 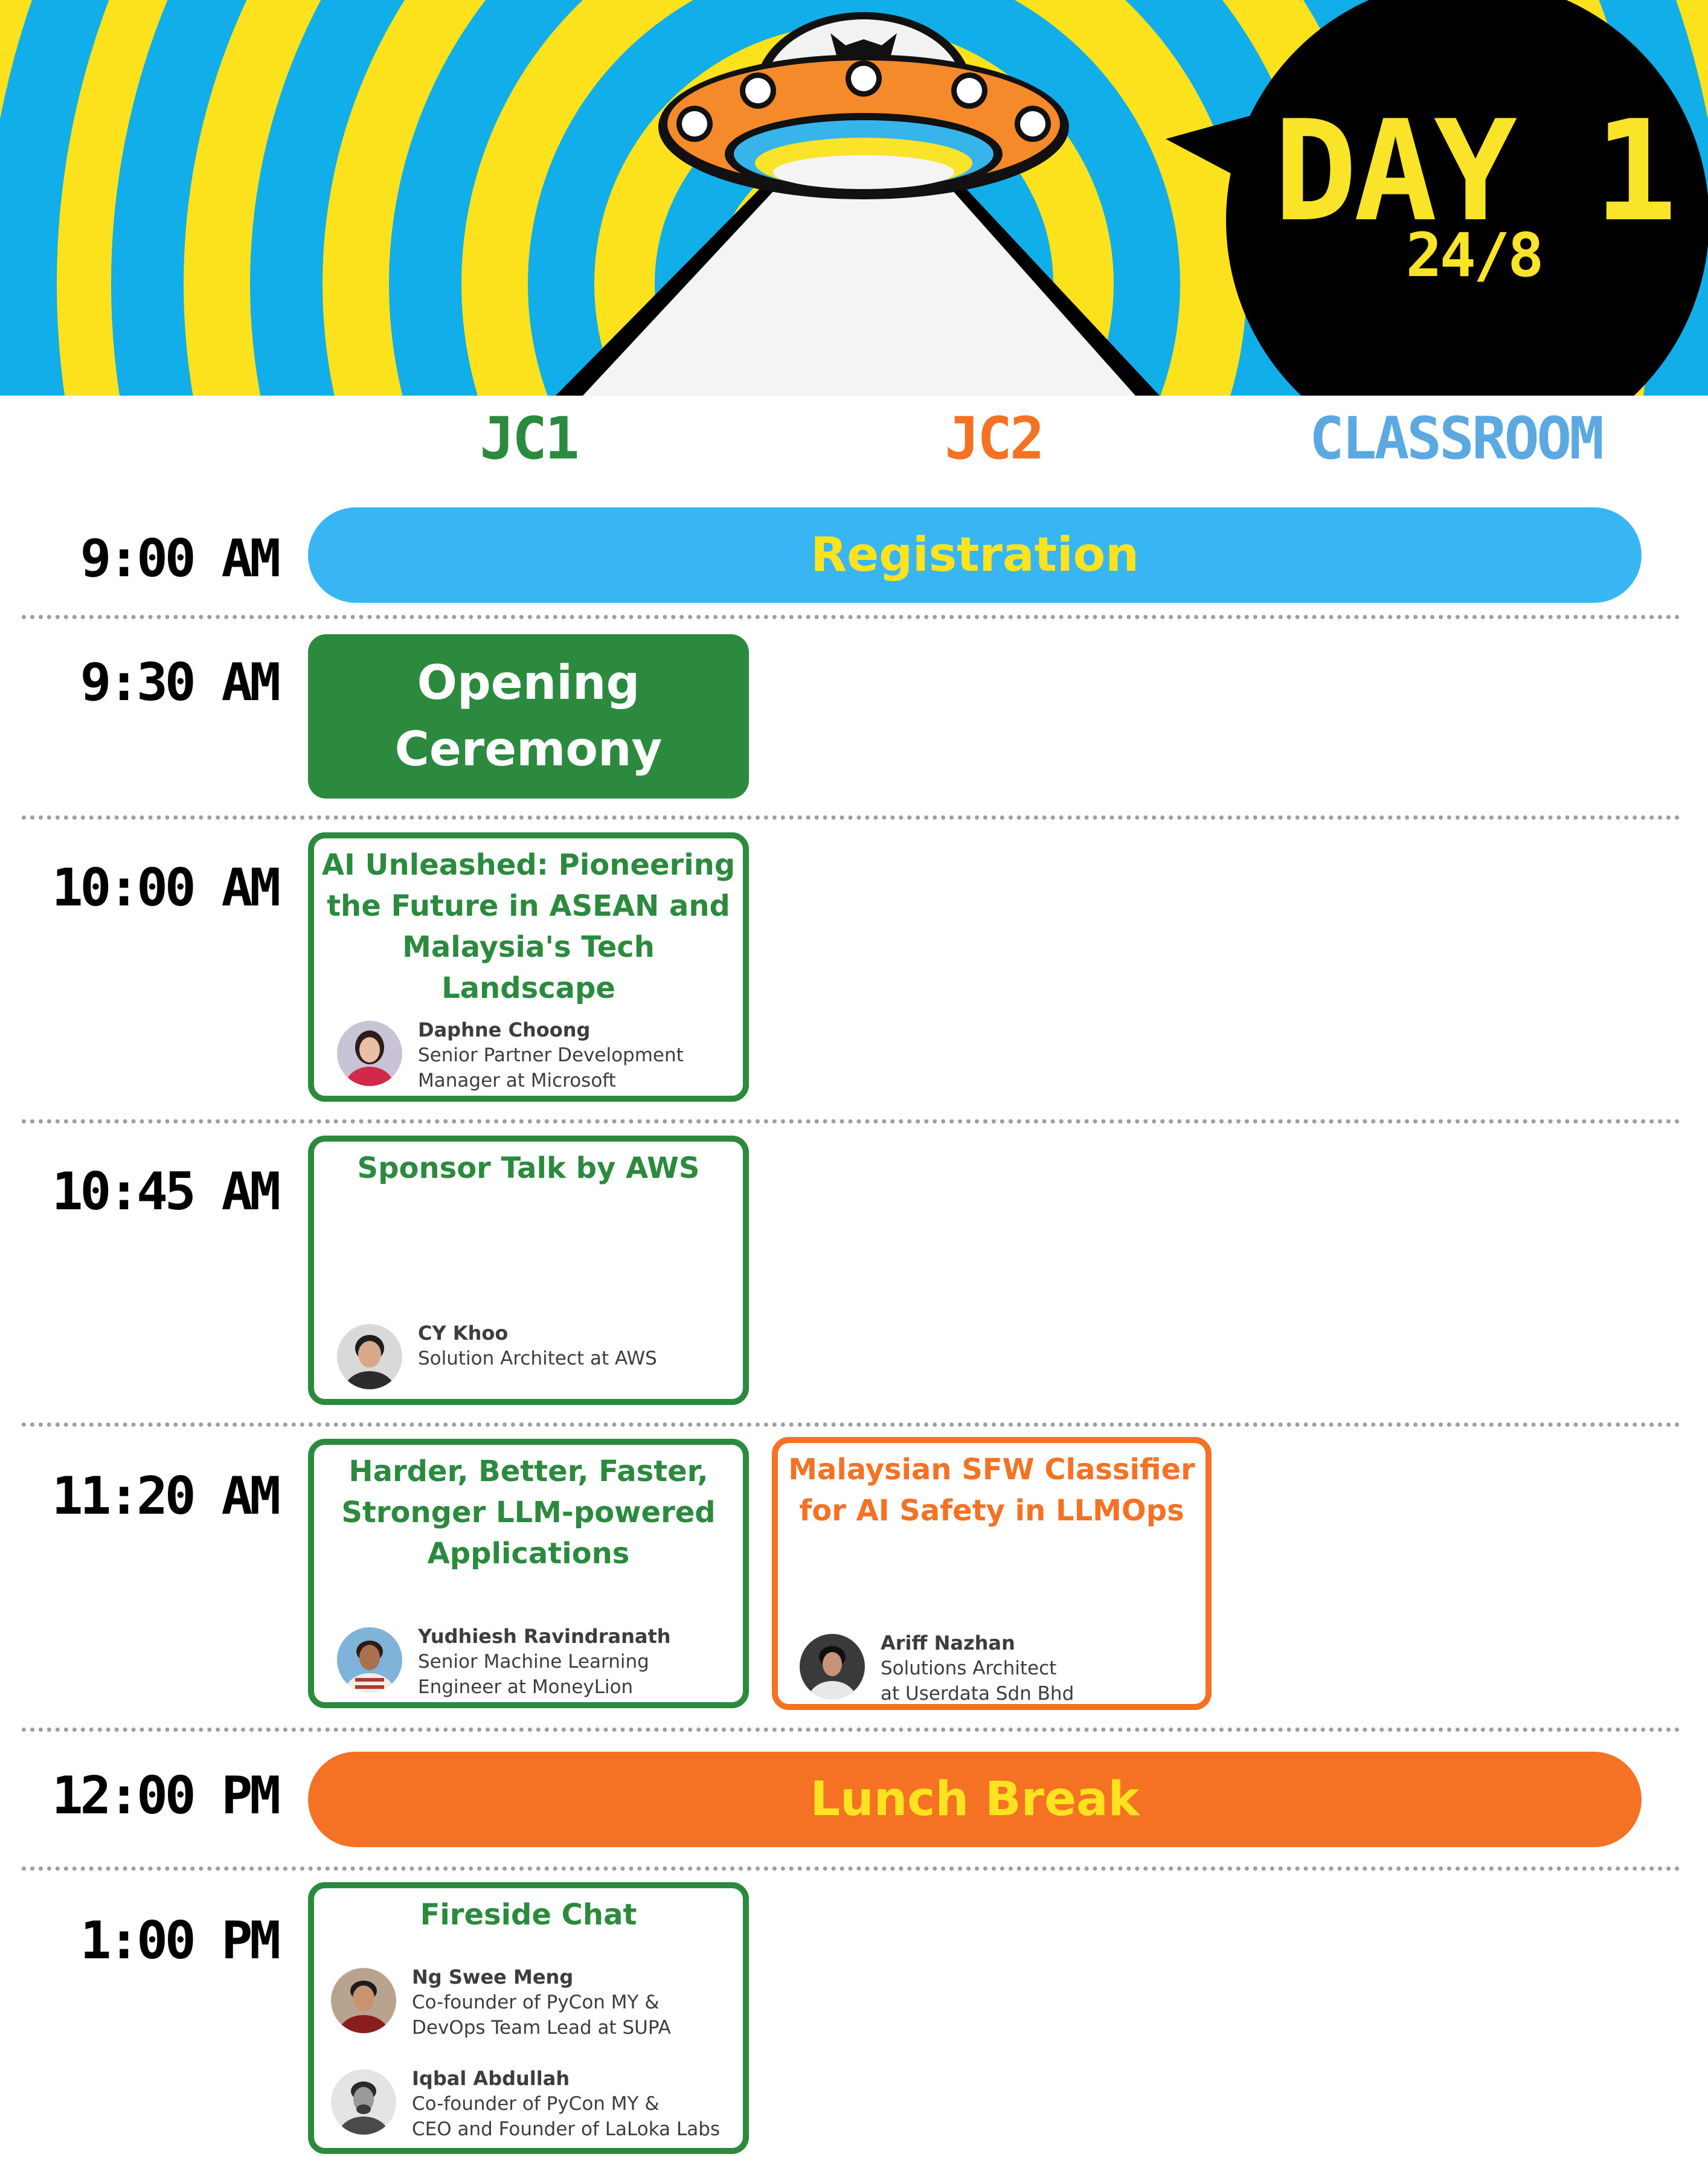 I want to click on speaker-name: Yudhiesh Ravindranath, so click(x=544, y=1636).